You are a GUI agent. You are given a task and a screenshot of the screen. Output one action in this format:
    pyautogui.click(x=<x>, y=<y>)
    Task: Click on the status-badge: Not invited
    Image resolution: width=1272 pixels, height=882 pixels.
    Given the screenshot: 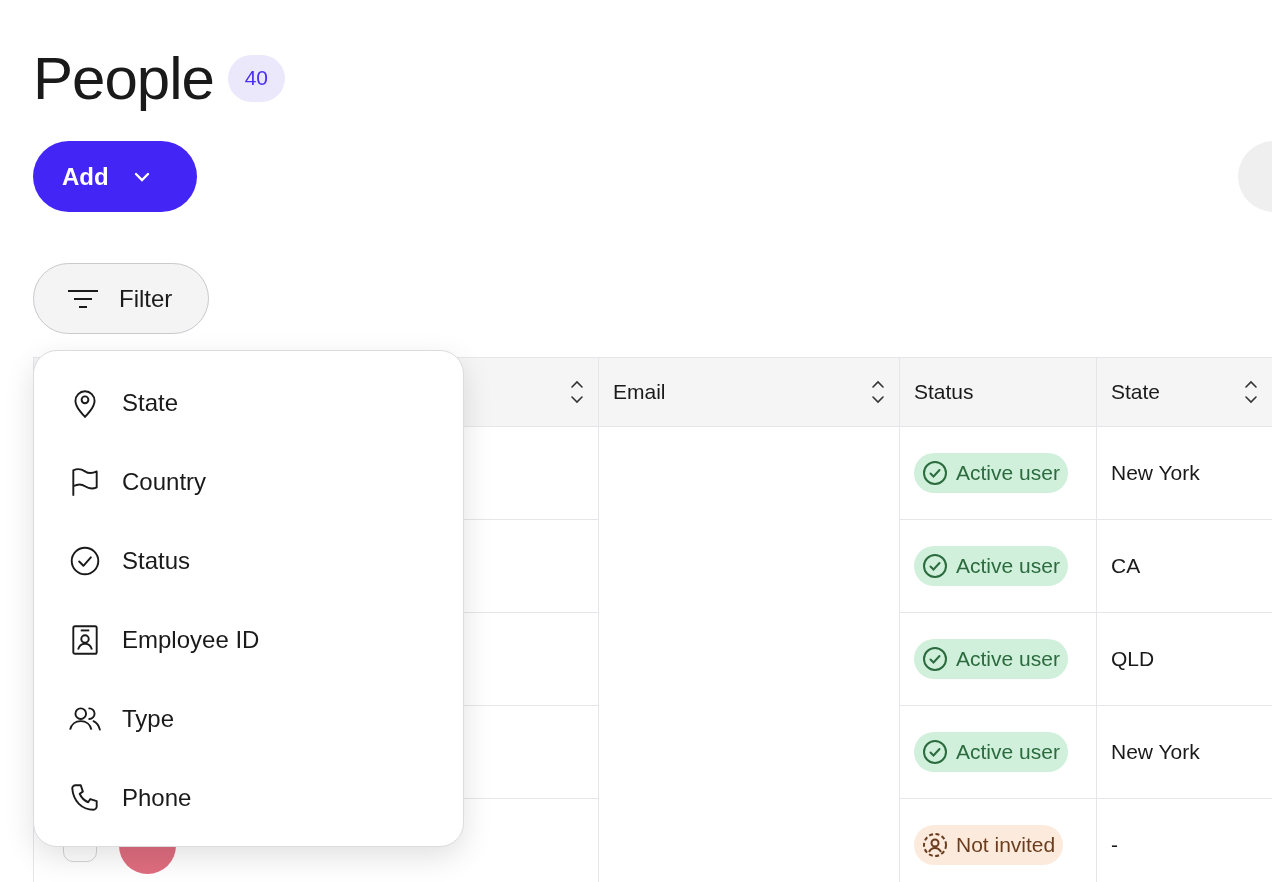 What is the action you would take?
    pyautogui.click(x=989, y=845)
    